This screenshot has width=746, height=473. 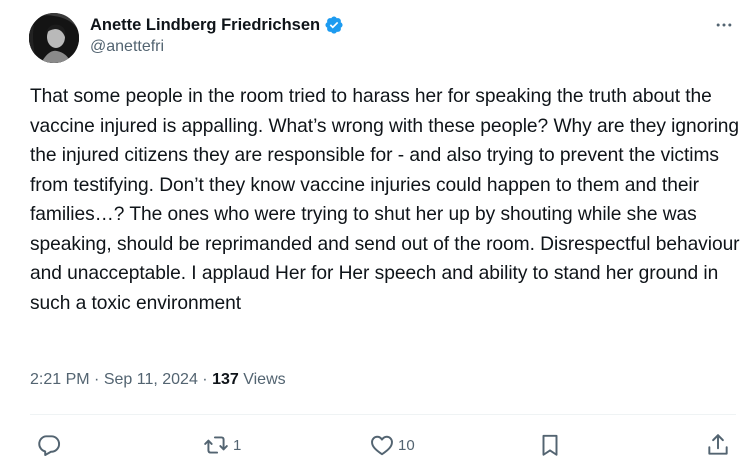 I want to click on repost-button: 1, so click(x=221, y=445).